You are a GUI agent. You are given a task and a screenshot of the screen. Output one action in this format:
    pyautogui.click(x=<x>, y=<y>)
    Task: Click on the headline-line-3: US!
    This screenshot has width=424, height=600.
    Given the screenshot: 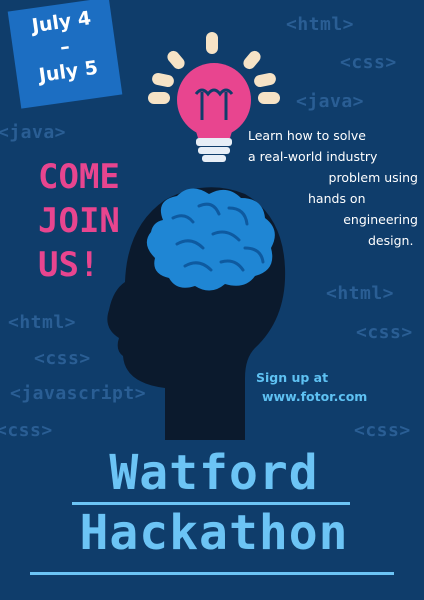 What is the action you would take?
    pyautogui.click(x=69, y=265)
    